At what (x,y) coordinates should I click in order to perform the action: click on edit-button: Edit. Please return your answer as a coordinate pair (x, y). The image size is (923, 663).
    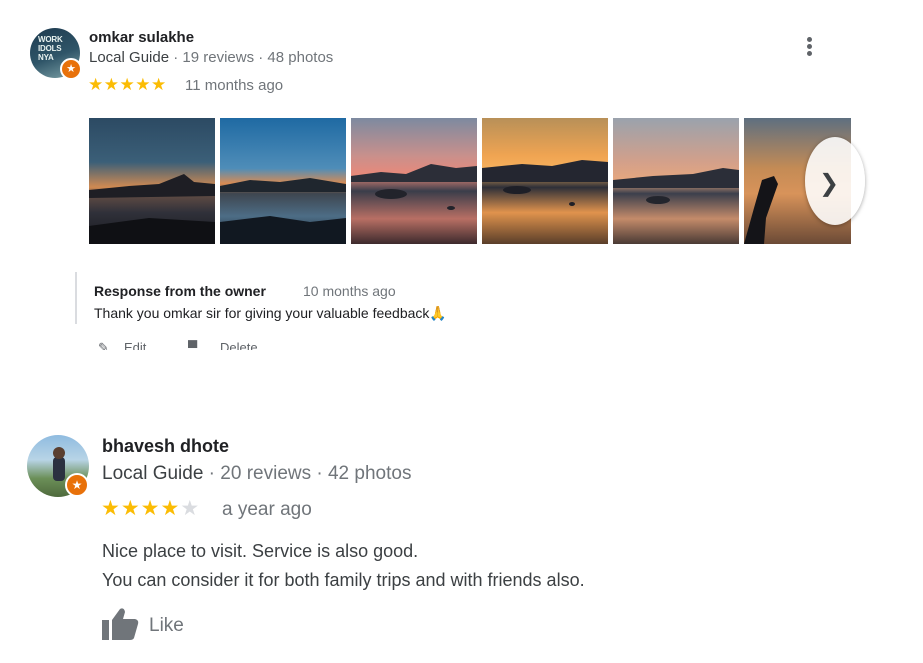
    Looking at the image, I should click on (135, 345).